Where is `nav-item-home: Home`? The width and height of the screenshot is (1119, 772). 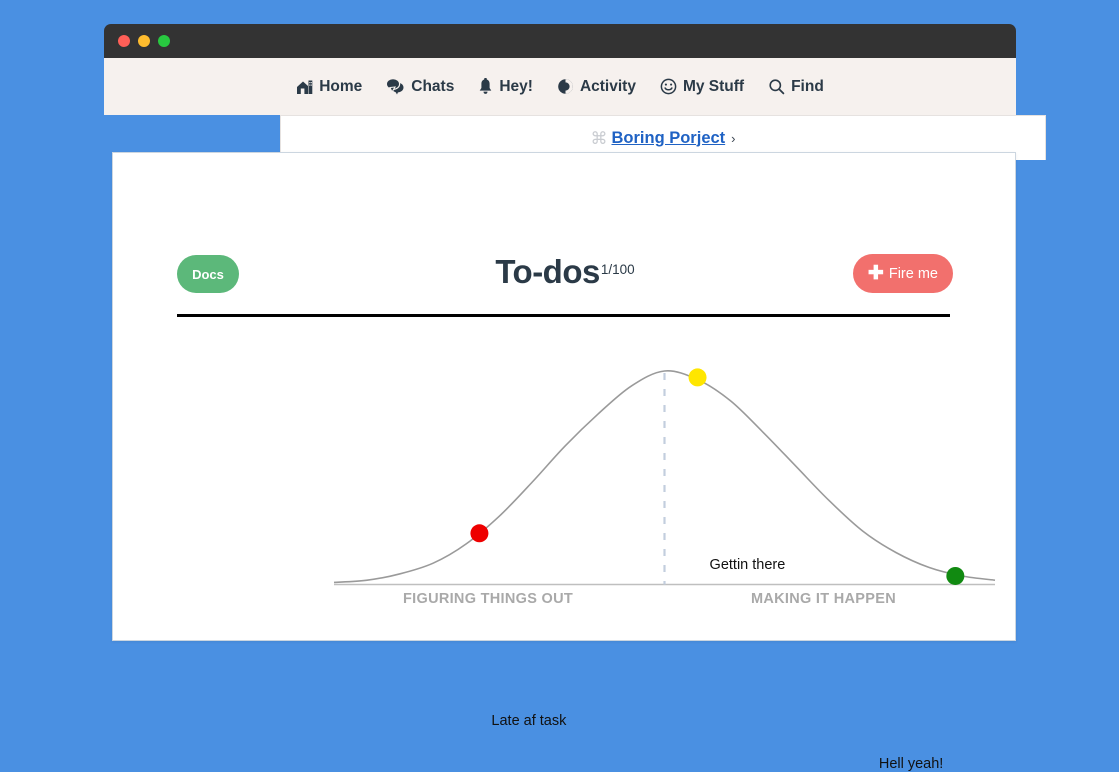
nav-item-home: Home is located at coordinates (329, 87).